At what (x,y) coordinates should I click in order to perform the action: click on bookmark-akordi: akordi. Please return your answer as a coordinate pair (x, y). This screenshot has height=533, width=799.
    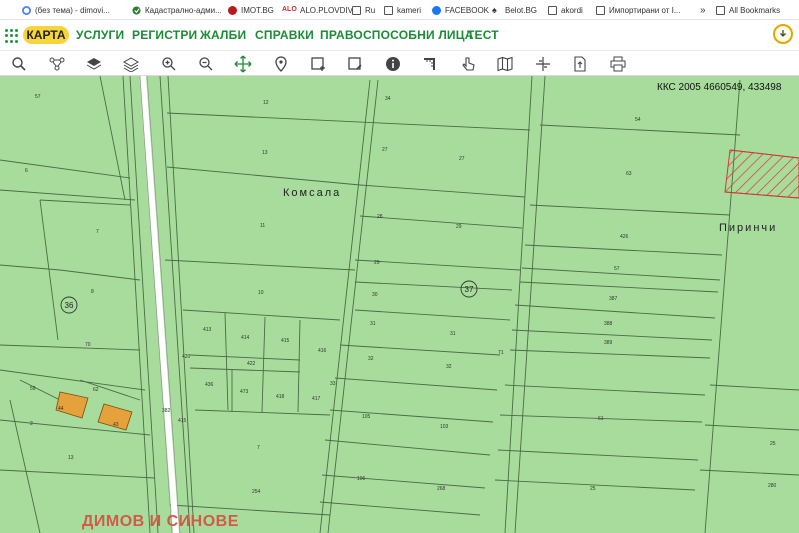
    Looking at the image, I should click on (565, 10).